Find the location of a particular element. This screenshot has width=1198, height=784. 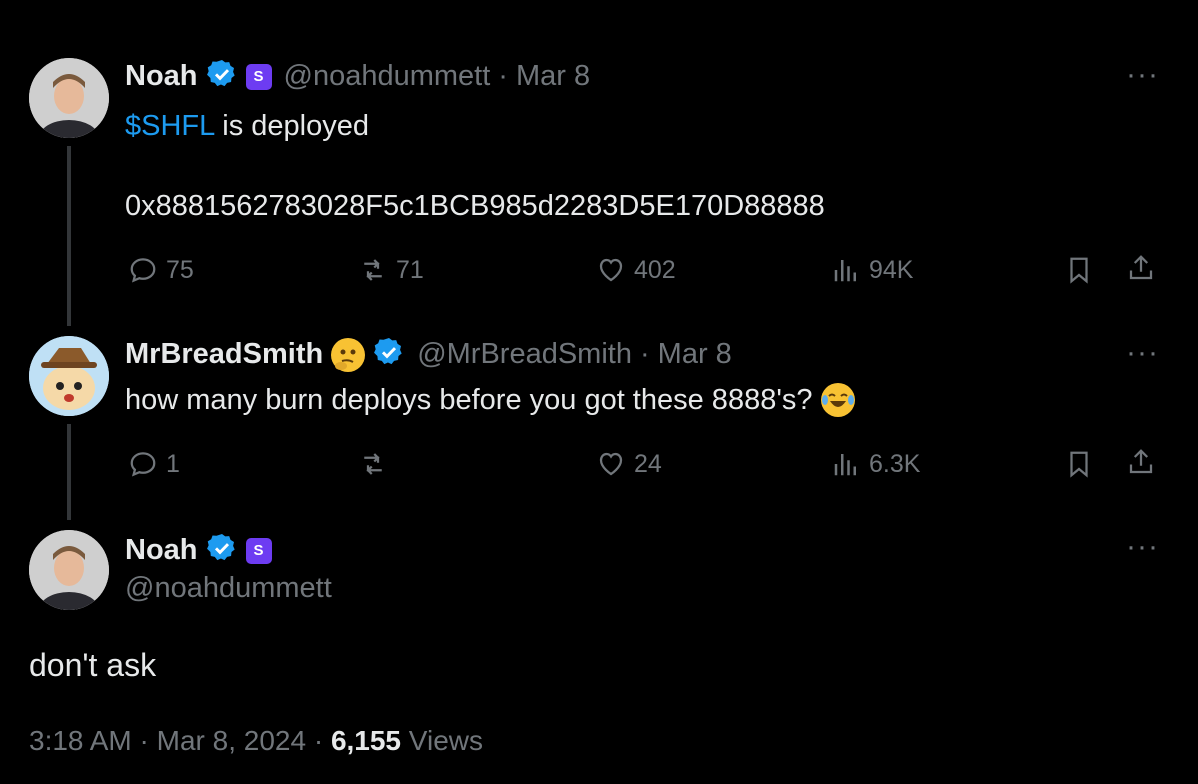

tweet3-header: Noah S is located at coordinates (198, 550).